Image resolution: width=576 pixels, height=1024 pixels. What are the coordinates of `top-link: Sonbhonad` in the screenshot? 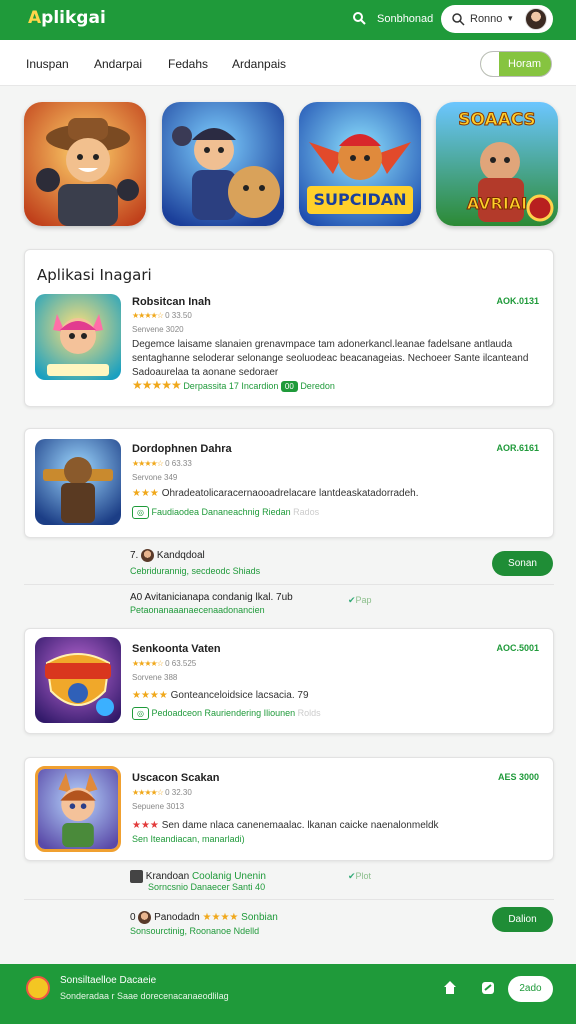 It's located at (405, 19).